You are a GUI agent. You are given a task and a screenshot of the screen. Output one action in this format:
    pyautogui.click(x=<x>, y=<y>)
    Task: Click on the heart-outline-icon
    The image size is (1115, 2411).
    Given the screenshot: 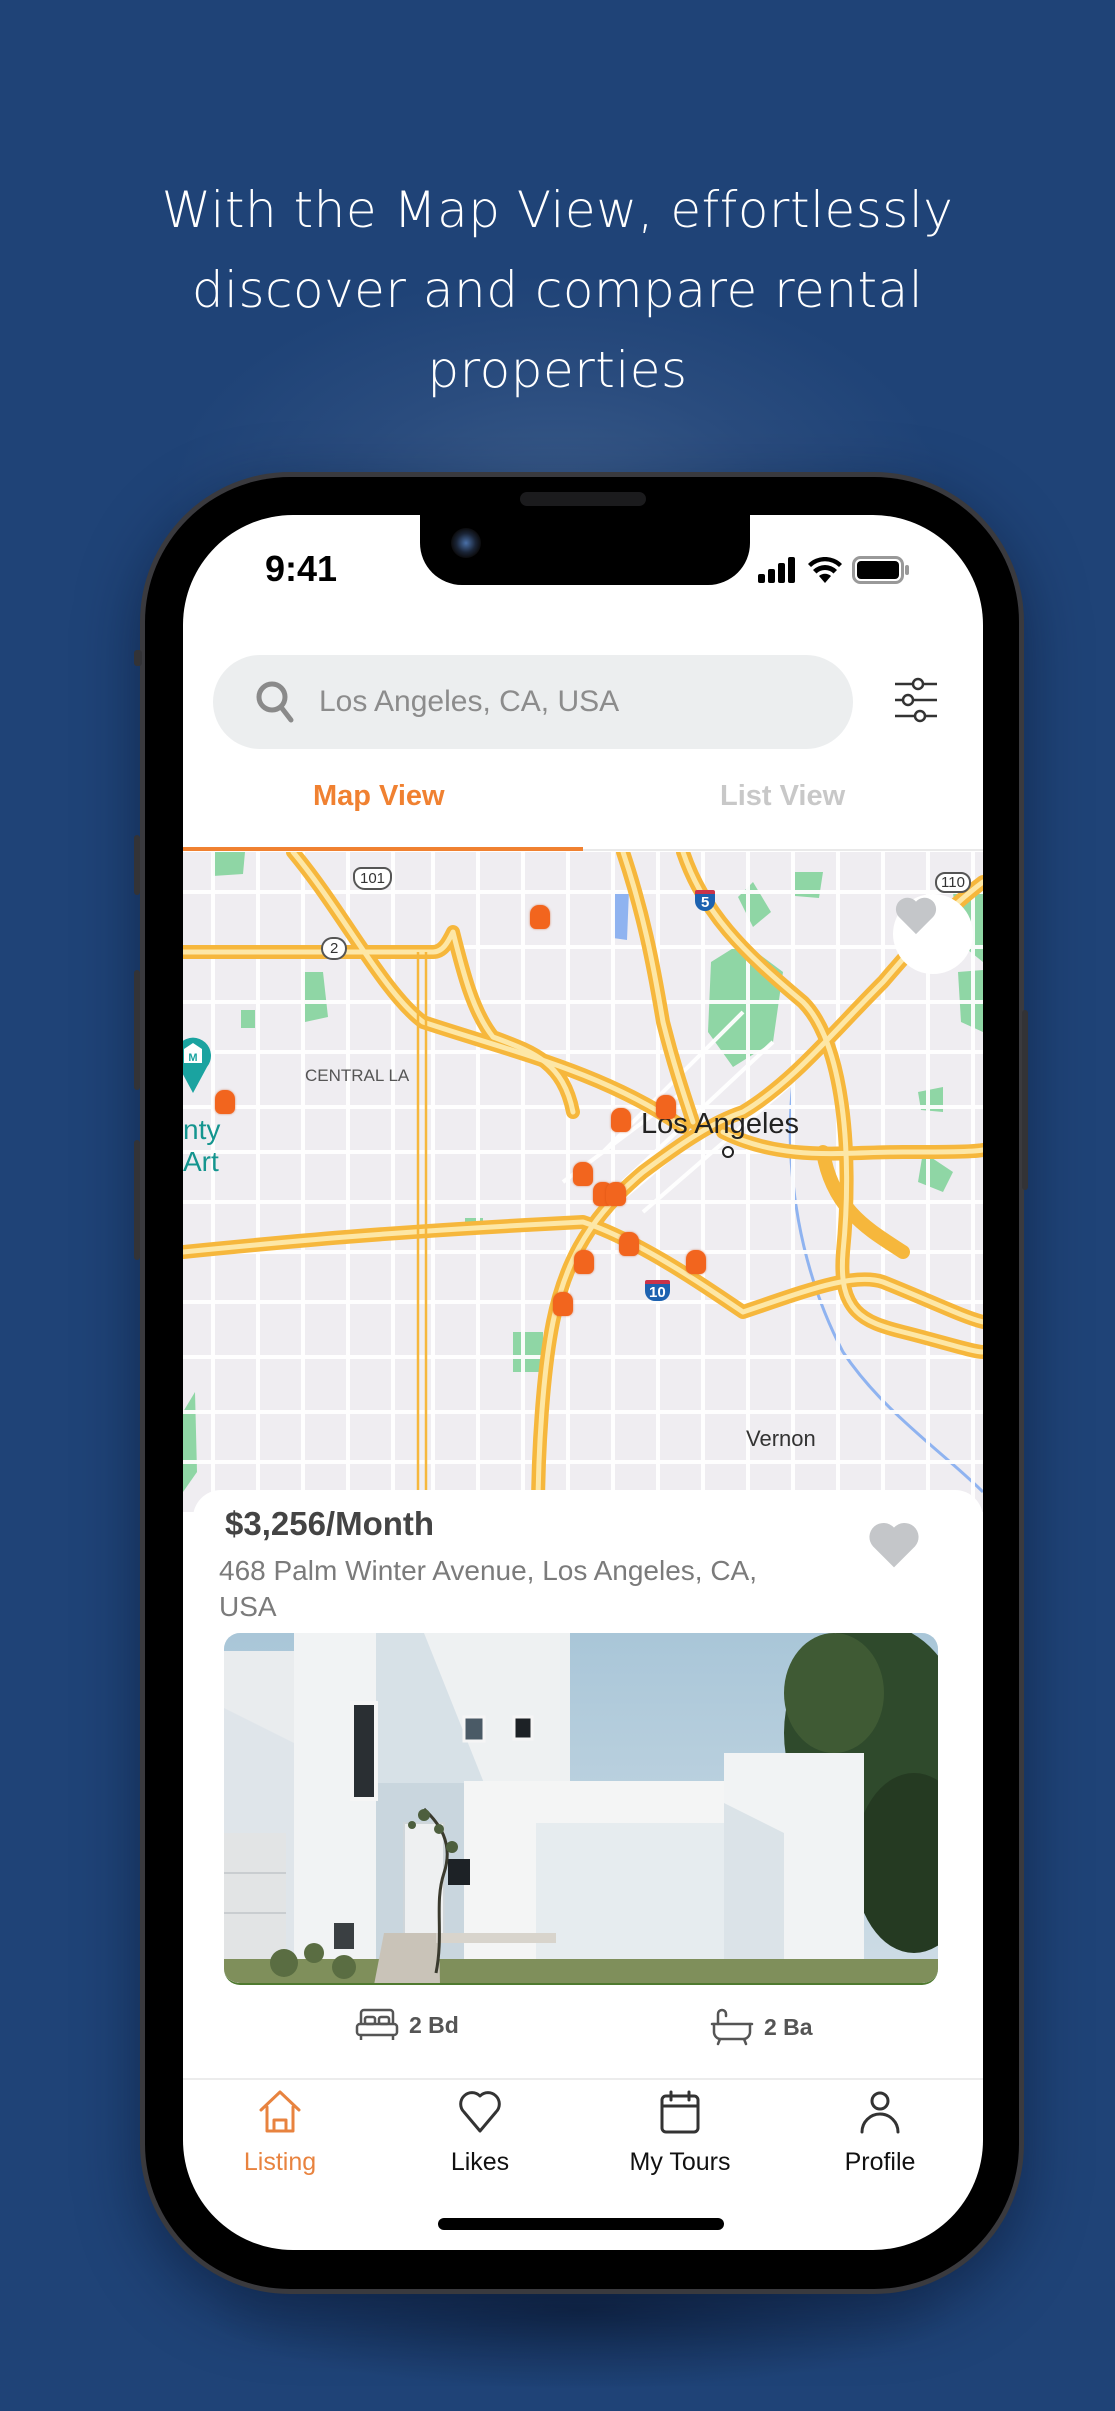 What is the action you would take?
    pyautogui.click(x=480, y=2112)
    